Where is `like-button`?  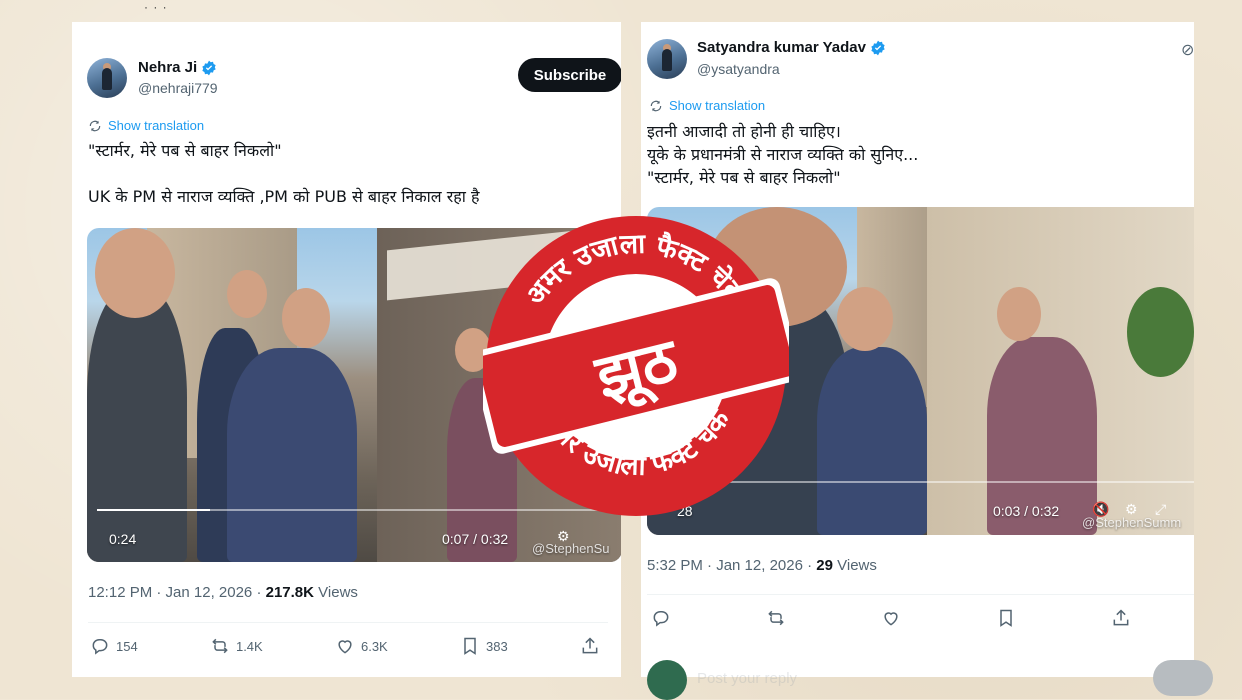
like-button is located at coordinates (891, 618).